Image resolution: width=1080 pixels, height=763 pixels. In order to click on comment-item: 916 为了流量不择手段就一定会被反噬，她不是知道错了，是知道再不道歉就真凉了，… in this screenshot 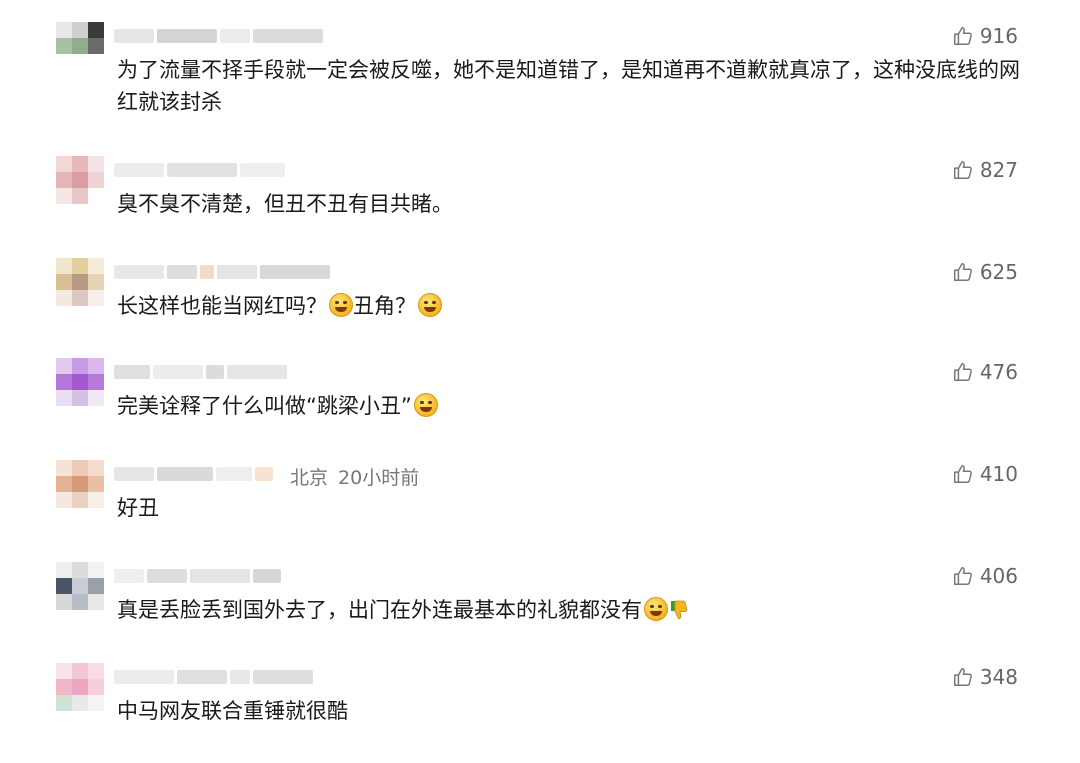, I will do `click(540, 72)`.